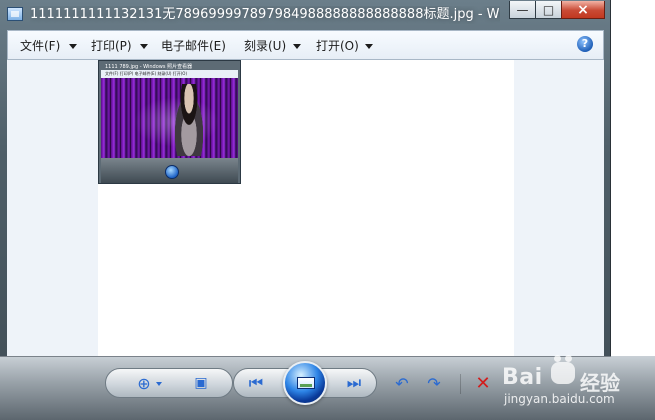 Image resolution: width=655 pixels, height=420 pixels. Describe the element at coordinates (369, 46) in the screenshot. I see `menu-open-chevron-down-icon` at that location.